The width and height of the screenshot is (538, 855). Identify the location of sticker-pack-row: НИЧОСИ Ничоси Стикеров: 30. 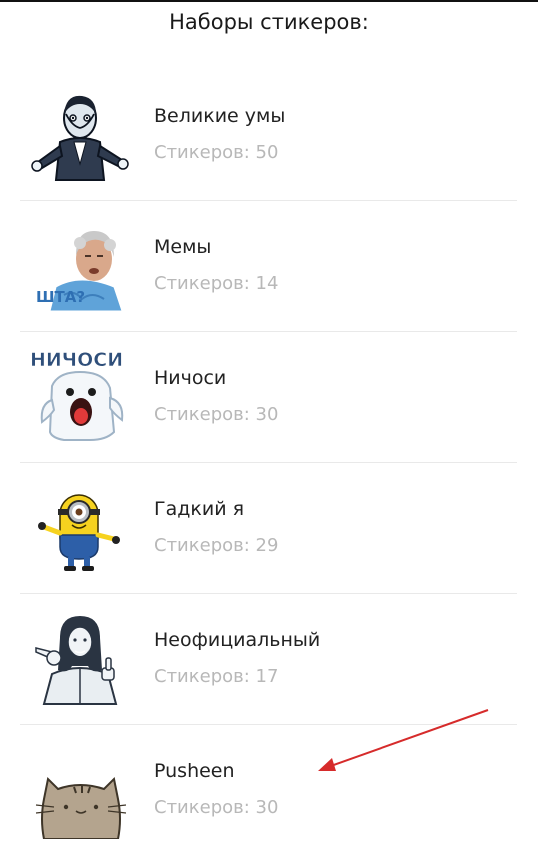
(268, 397).